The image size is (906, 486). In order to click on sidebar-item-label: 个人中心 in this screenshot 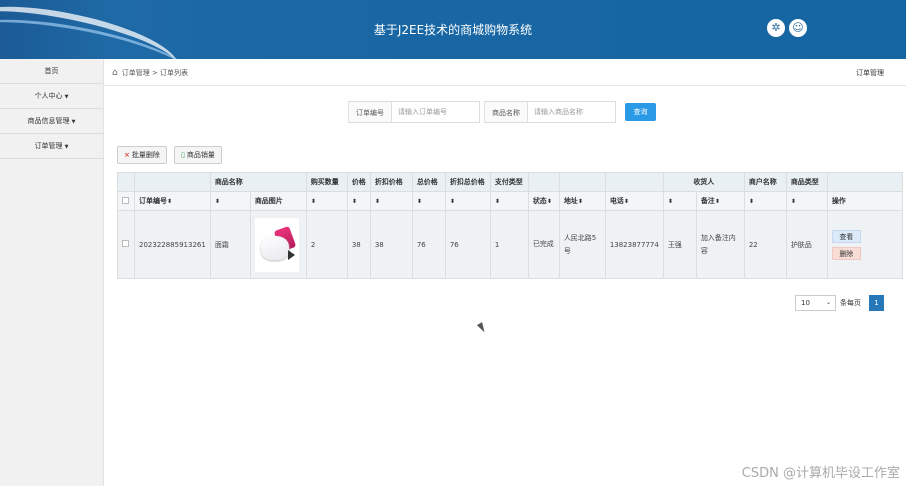, I will do `click(48, 96)`.